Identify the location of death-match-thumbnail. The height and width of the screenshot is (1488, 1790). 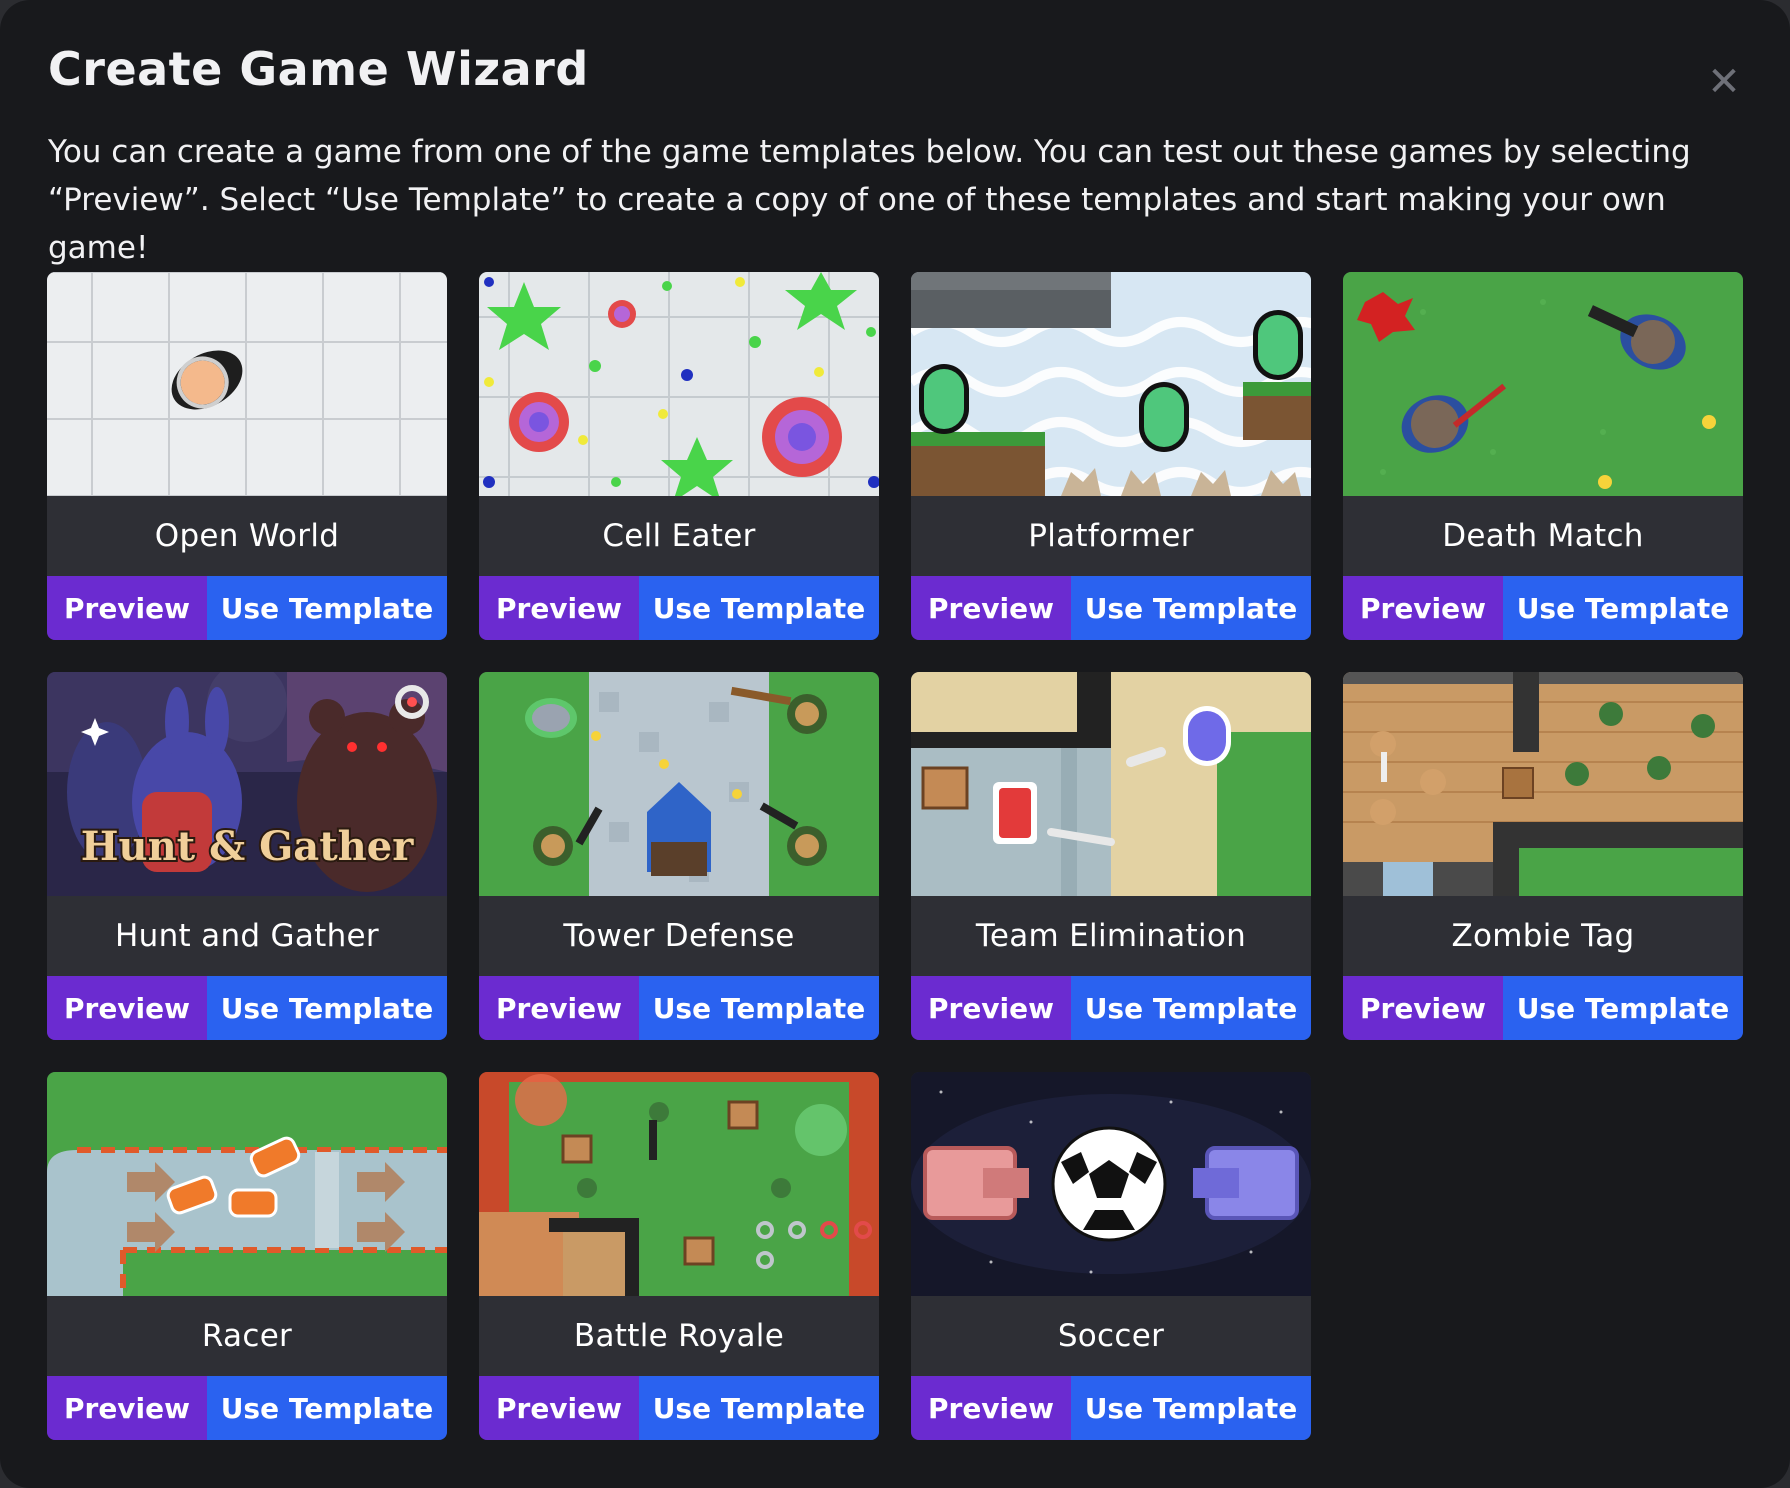
(1543, 384).